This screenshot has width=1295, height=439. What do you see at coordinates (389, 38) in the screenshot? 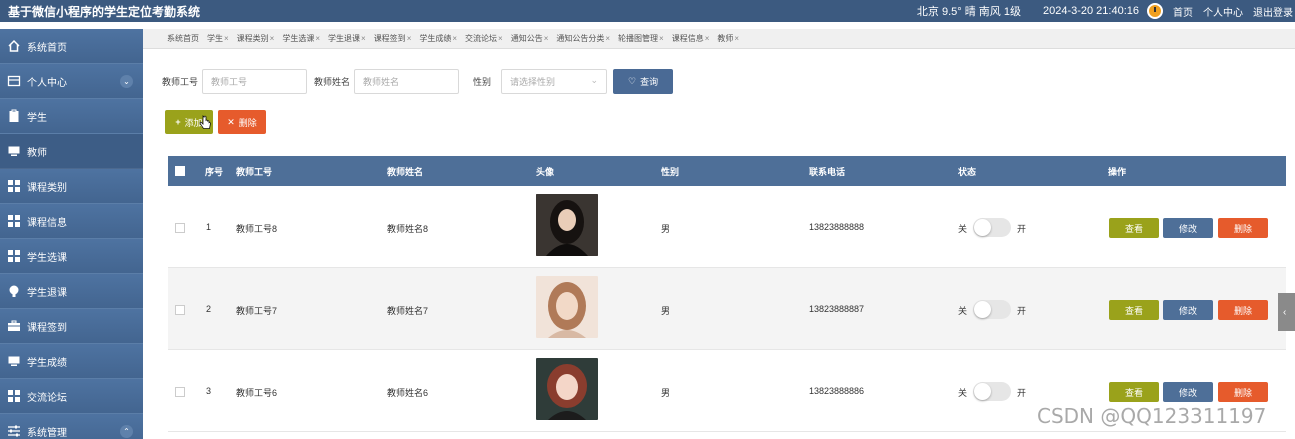
I see `tab-label: 课程签到` at bounding box center [389, 38].